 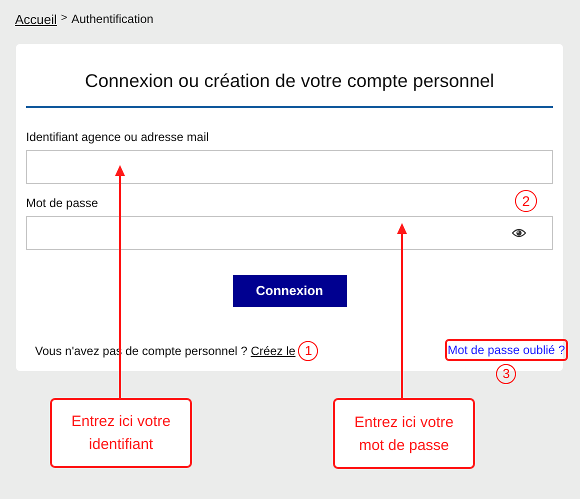 What do you see at coordinates (506, 350) in the screenshot?
I see `forgot-password-link: Mot de passe oublié ?` at bounding box center [506, 350].